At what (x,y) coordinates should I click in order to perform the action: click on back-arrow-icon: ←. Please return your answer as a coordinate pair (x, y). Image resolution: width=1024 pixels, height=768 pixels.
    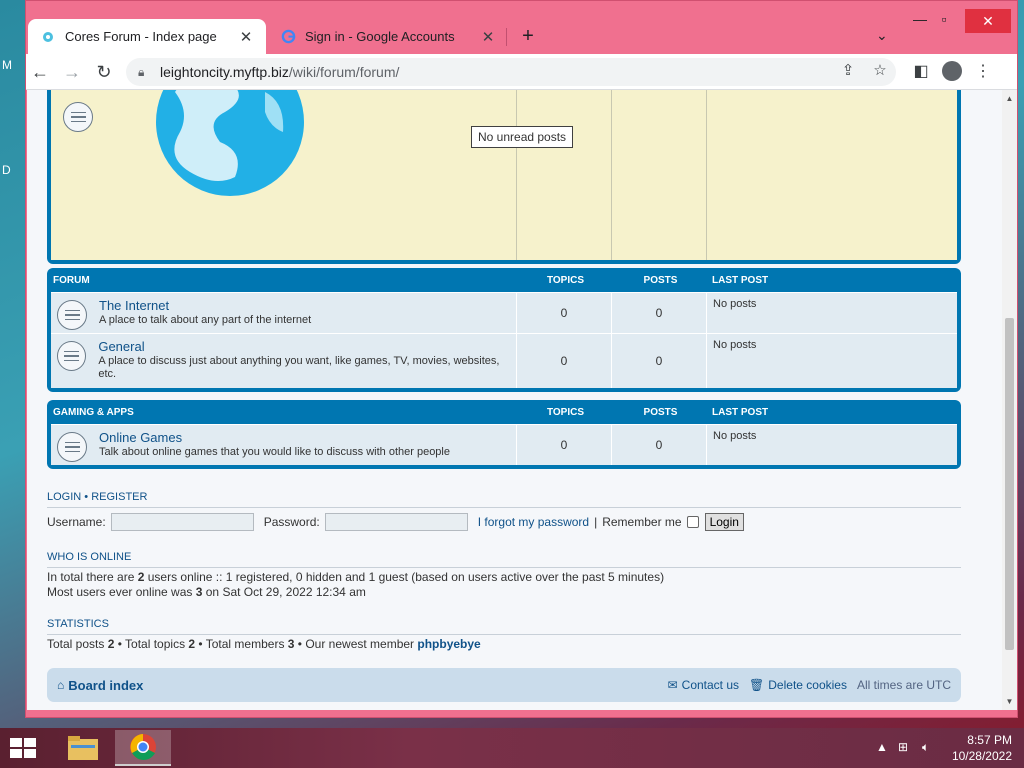
    Looking at the image, I should click on (40, 72).